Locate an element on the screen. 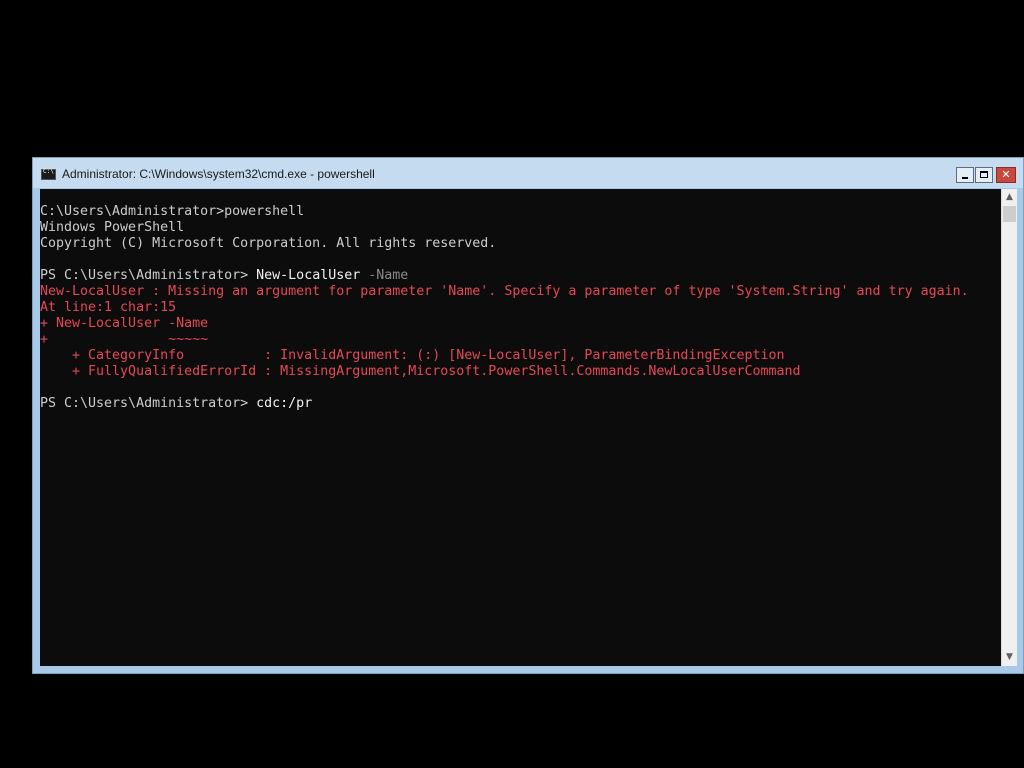  console-line: At line:1 char:15 is located at coordinates (504, 308).